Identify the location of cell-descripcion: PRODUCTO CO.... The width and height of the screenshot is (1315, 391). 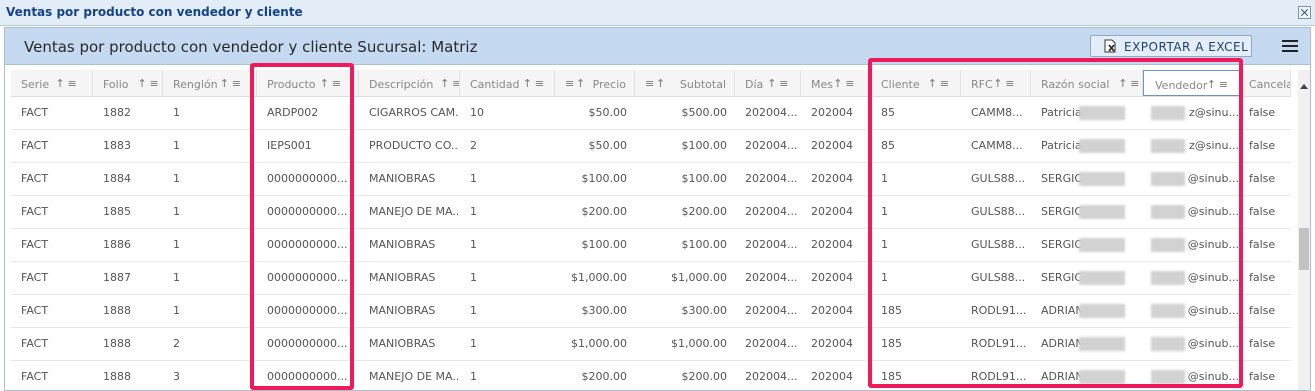
(413, 145).